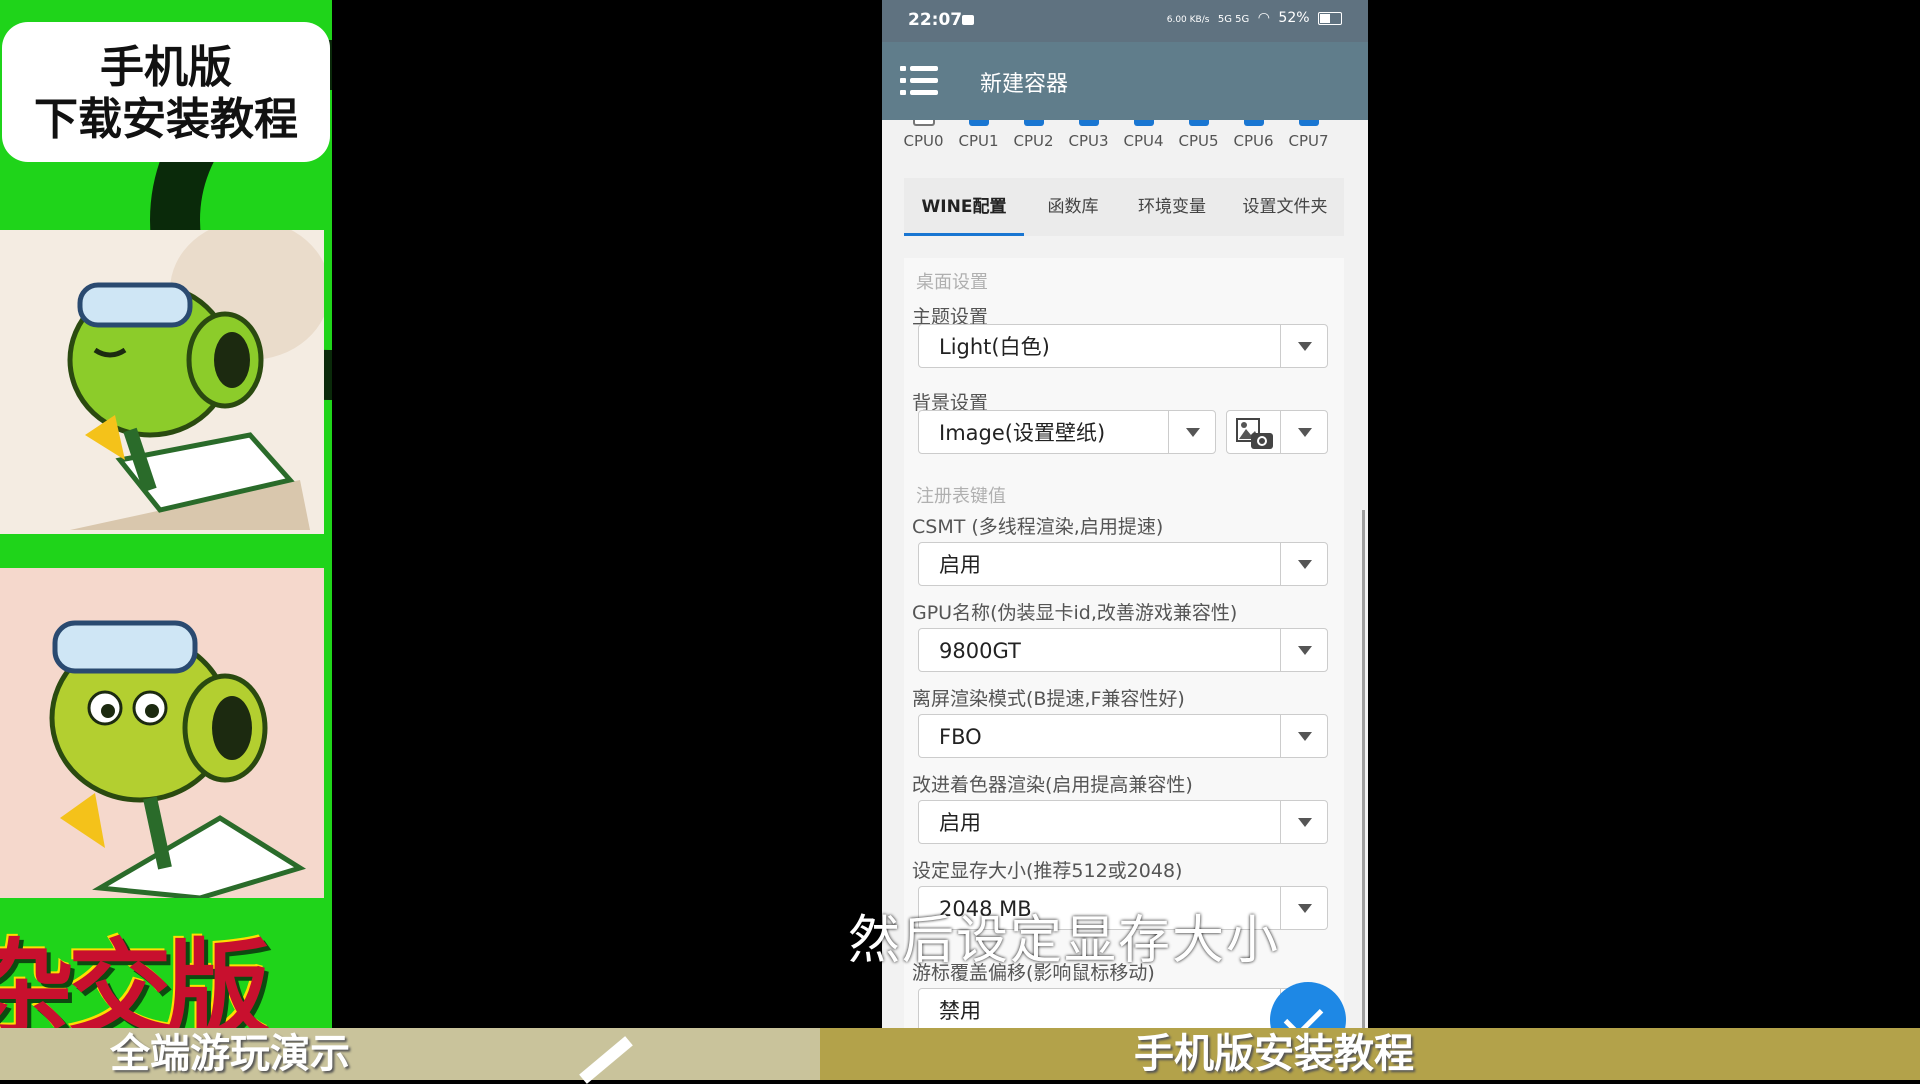  Describe the element at coordinates (1188, 20) in the screenshot. I see `net-speed: 6.00 KB/s` at that location.